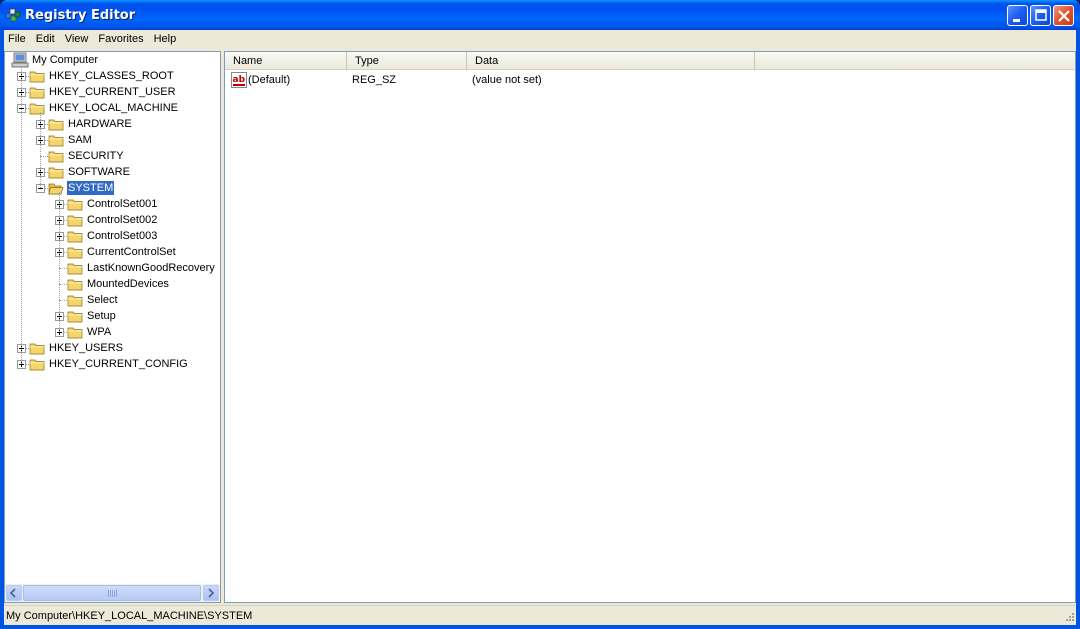 The height and width of the screenshot is (629, 1080). Describe the element at coordinates (120, 39) in the screenshot. I see `menu-favorites: Favorites` at that location.